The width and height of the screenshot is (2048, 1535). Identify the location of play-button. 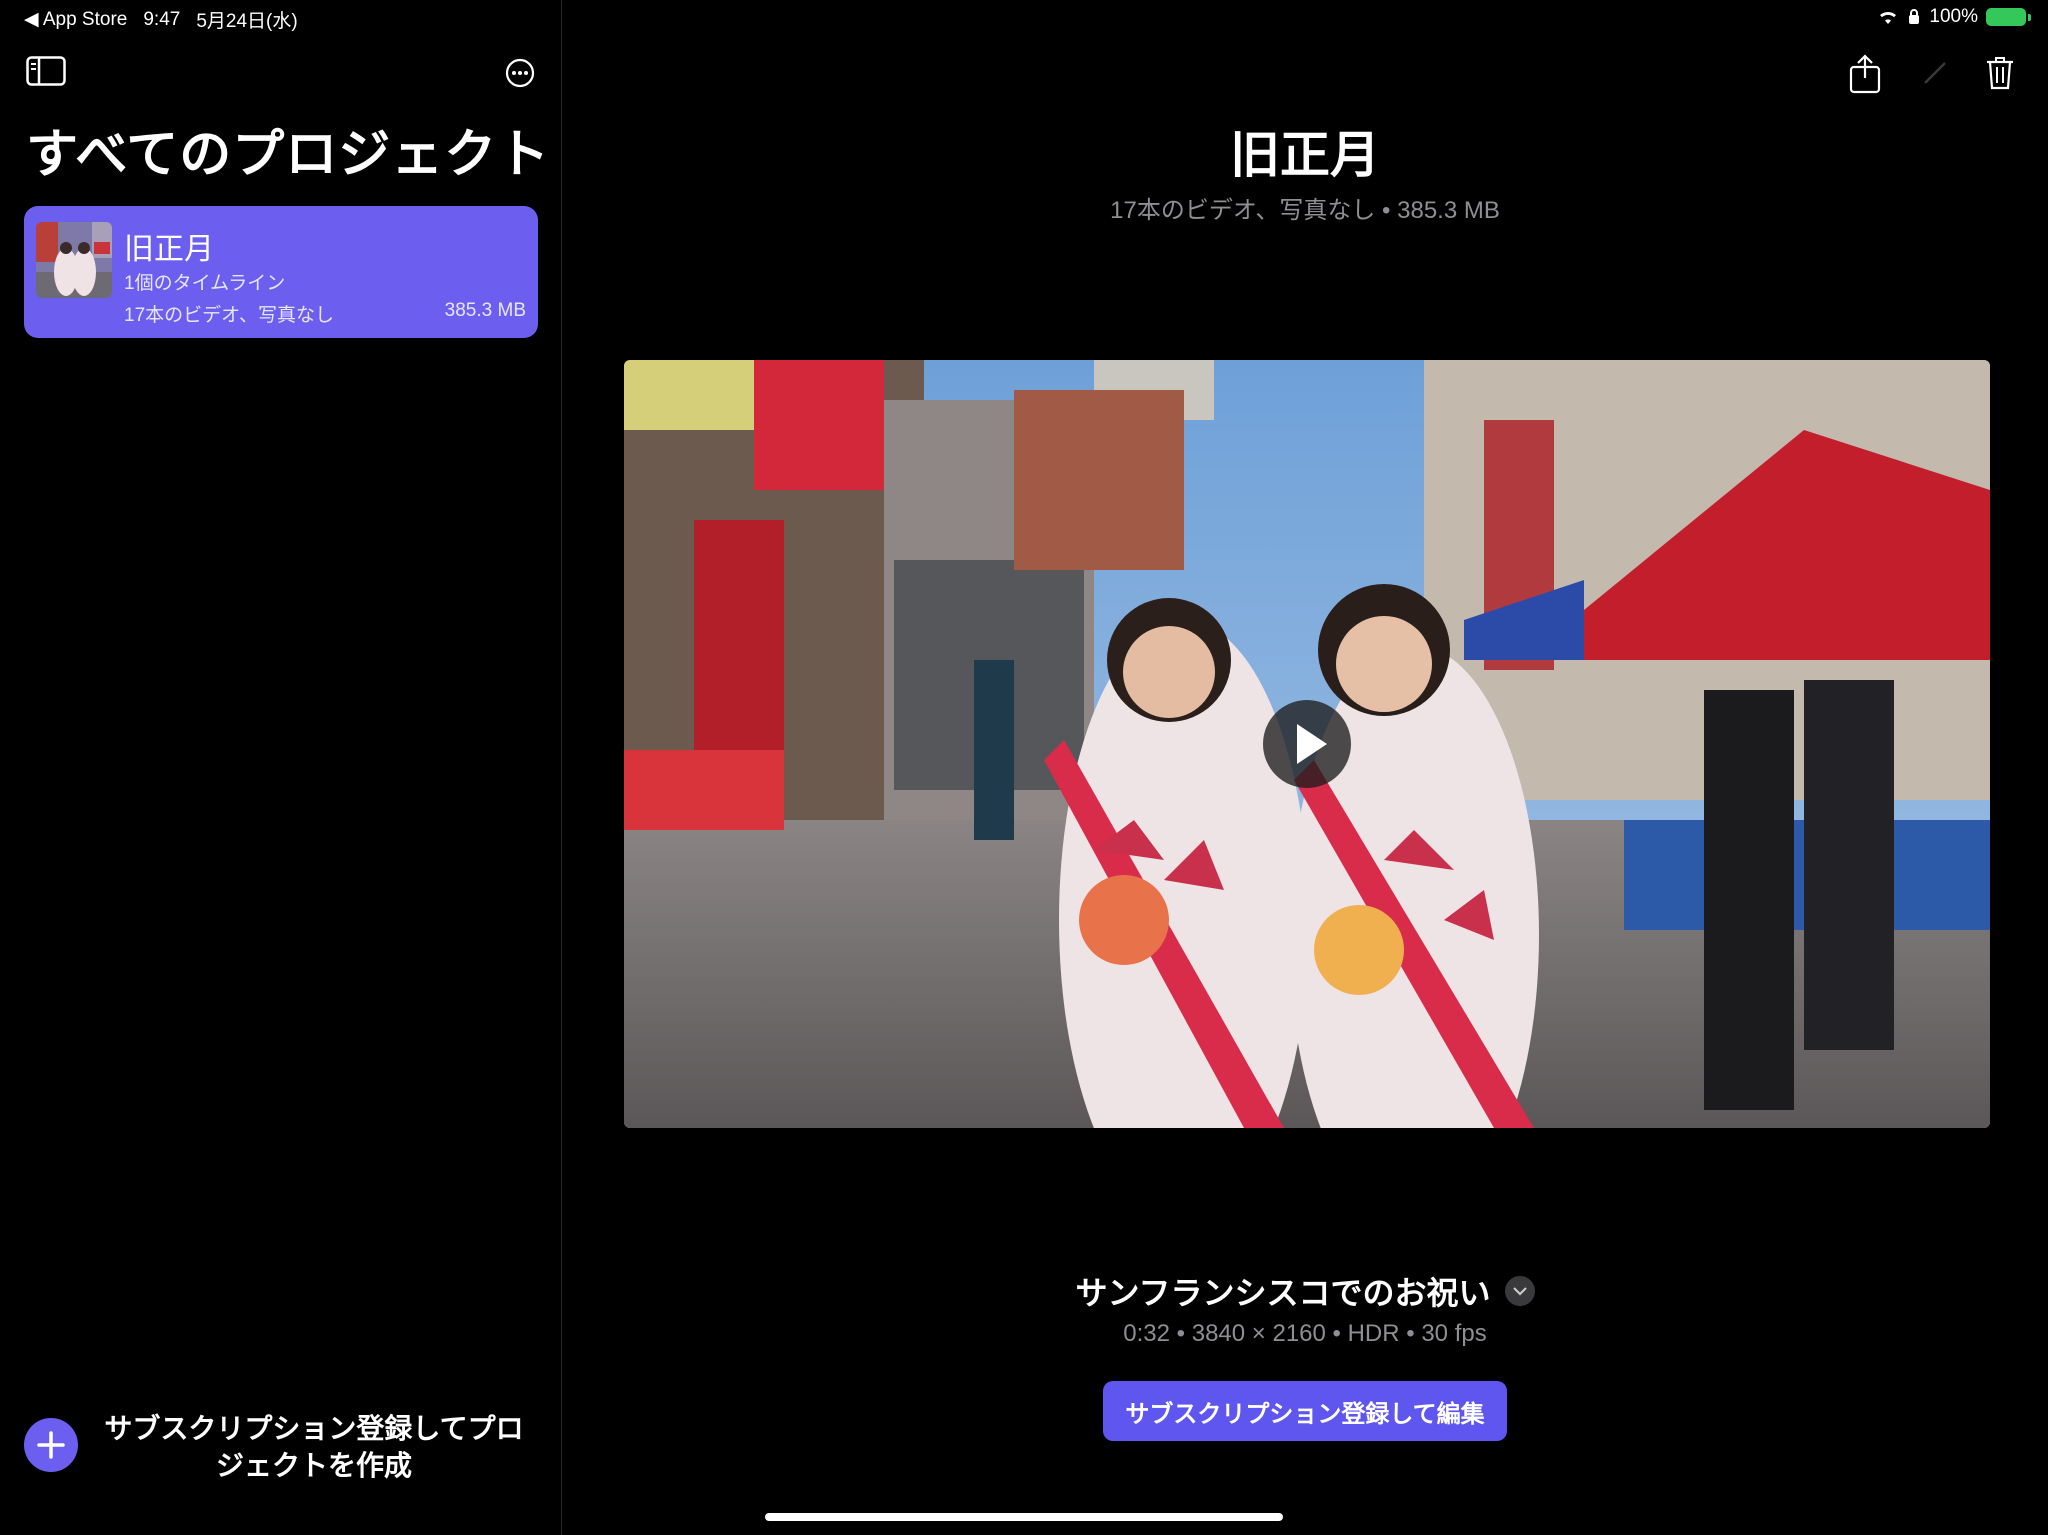
(1307, 744).